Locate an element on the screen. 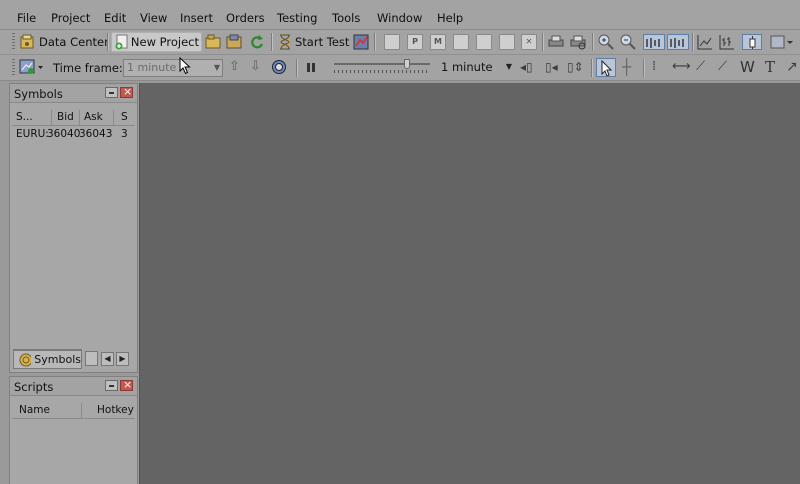  refresh-icon is located at coordinates (257, 42).